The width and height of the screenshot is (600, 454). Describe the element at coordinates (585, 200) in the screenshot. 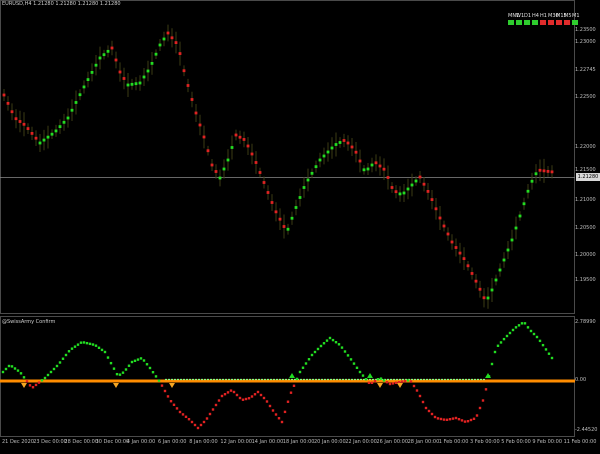

I see `price-axis-label: 1.21000` at that location.